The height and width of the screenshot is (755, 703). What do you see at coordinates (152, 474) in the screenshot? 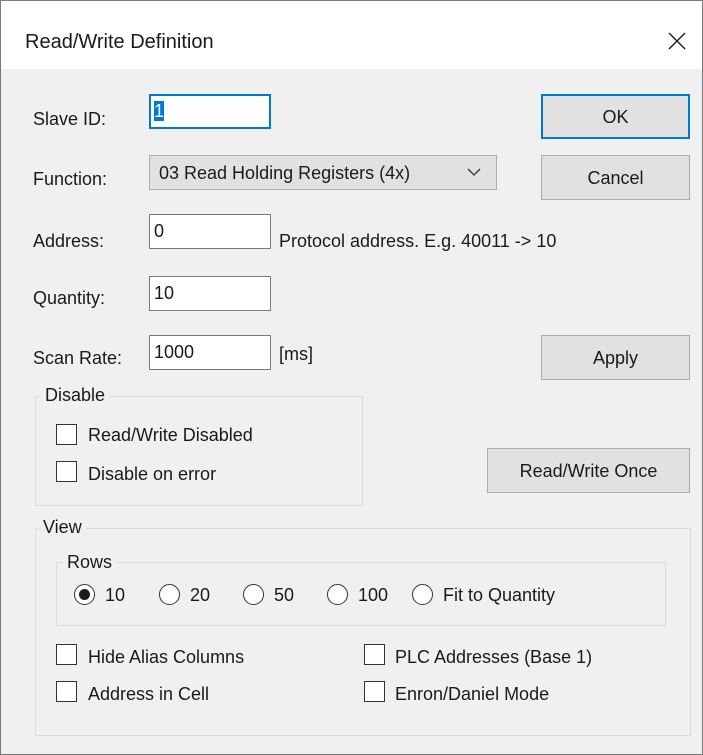
I see `disable-on-error-label: Disable on error` at bounding box center [152, 474].